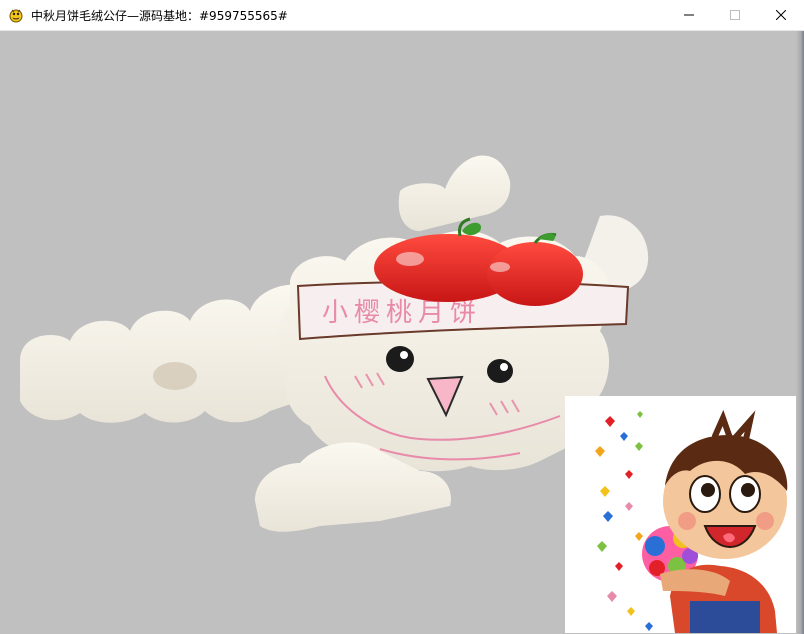 The image size is (804, 634). I want to click on window-controls, so click(735, 15).